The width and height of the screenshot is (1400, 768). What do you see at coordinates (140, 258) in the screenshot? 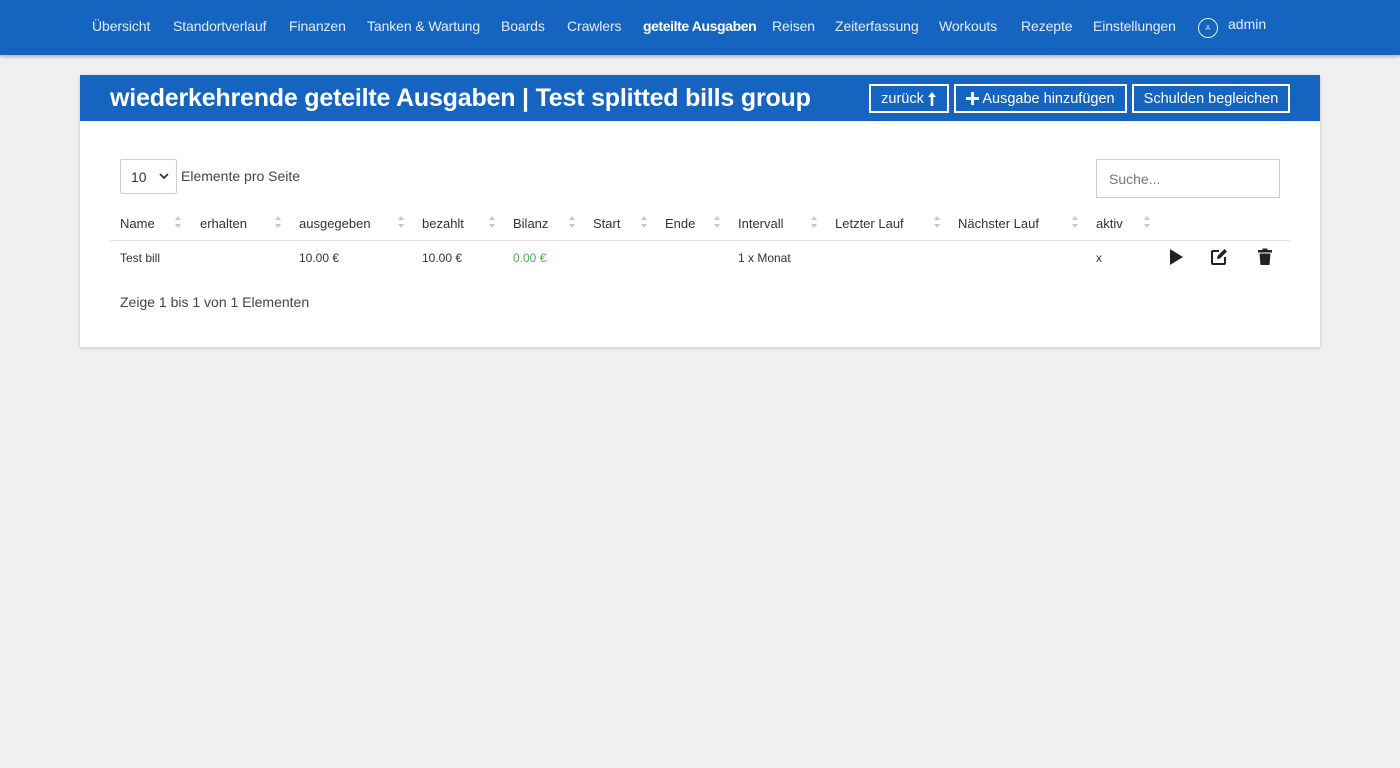
I see `cell-name: Test bill` at bounding box center [140, 258].